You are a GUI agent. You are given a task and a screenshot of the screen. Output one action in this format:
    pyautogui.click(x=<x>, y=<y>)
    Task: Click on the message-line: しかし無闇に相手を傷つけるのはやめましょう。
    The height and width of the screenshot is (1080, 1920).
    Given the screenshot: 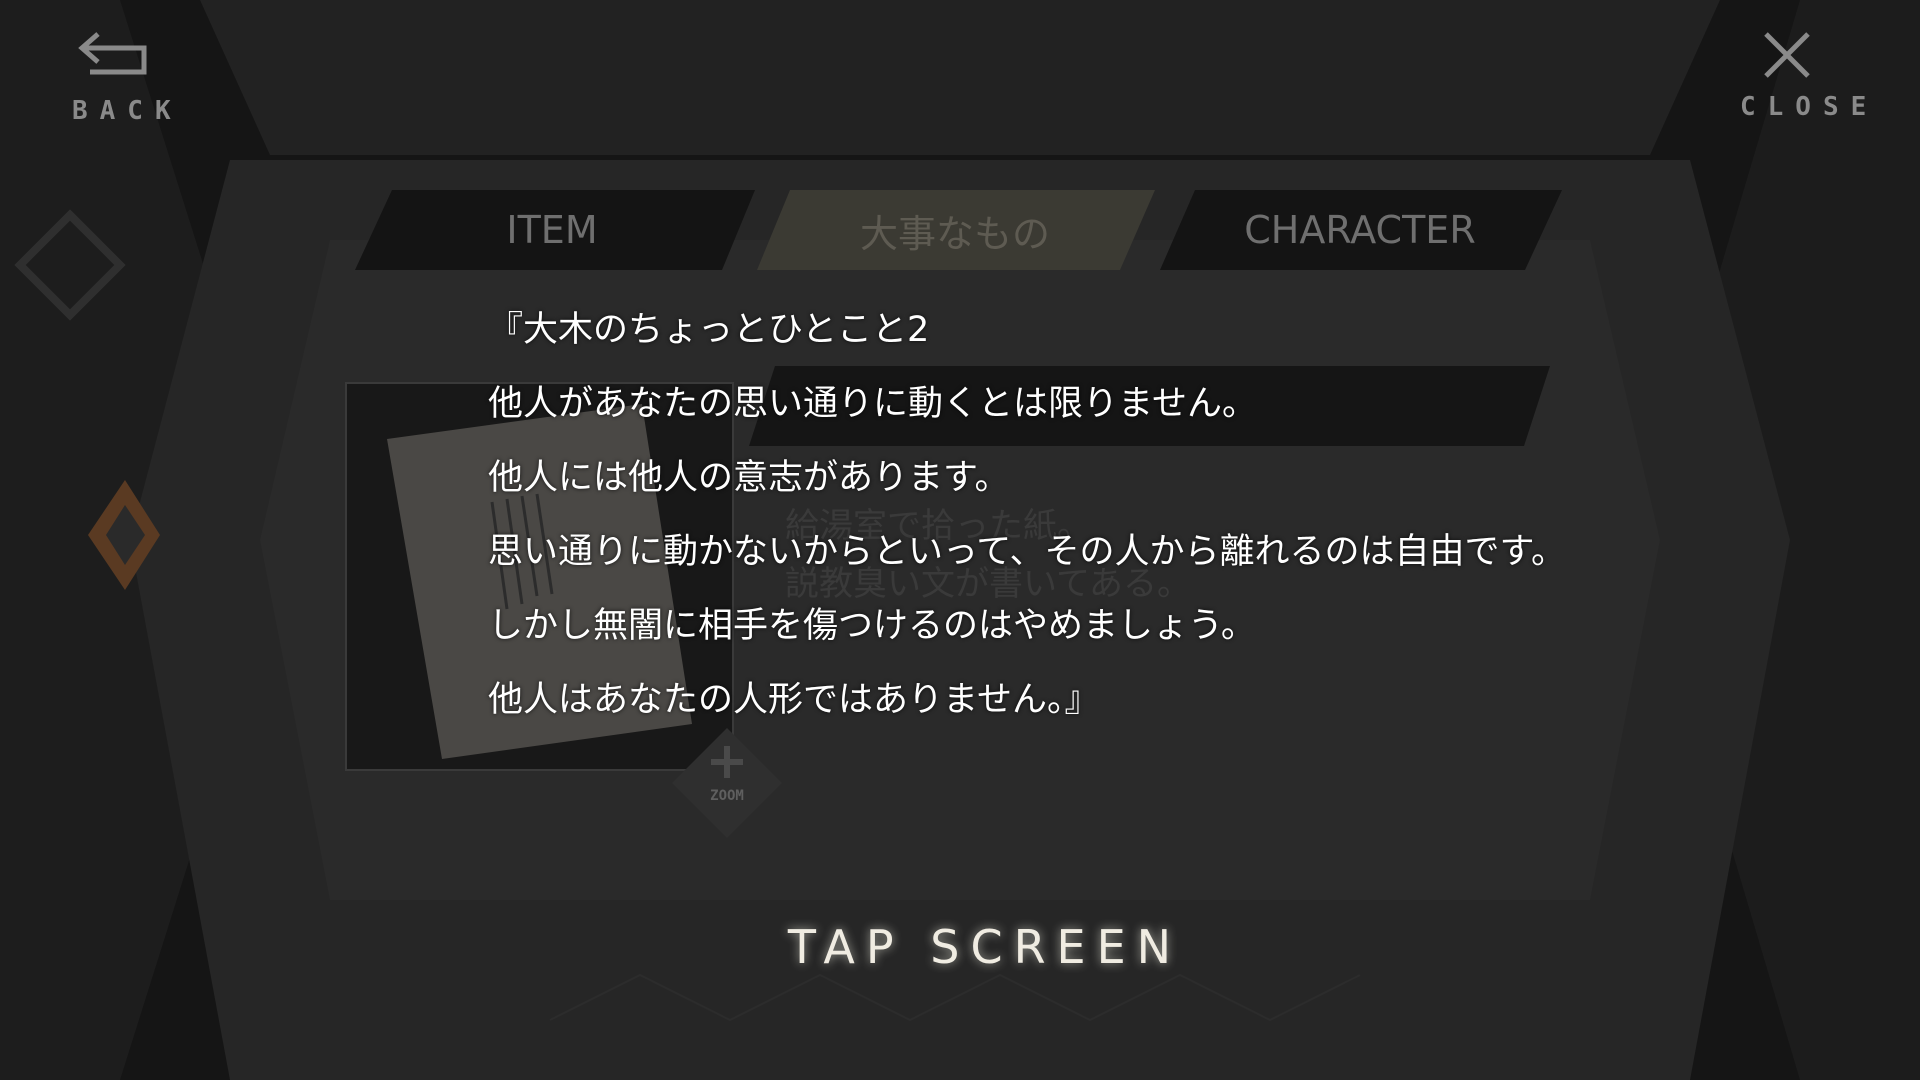 What is the action you would take?
    pyautogui.click(x=872, y=626)
    